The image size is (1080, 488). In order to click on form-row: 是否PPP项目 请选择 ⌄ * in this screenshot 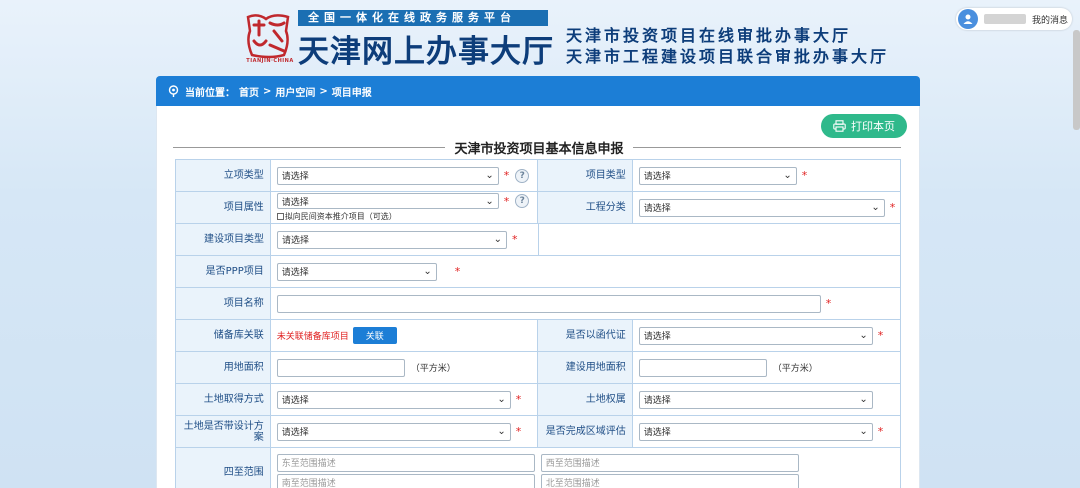, I will do `click(538, 272)`.